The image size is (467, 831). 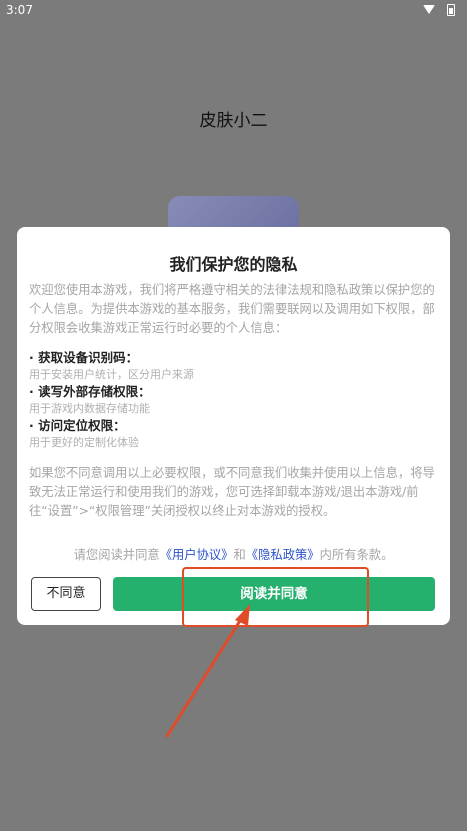 I want to click on permission-title: · 访问定位权限：, so click(x=77, y=425).